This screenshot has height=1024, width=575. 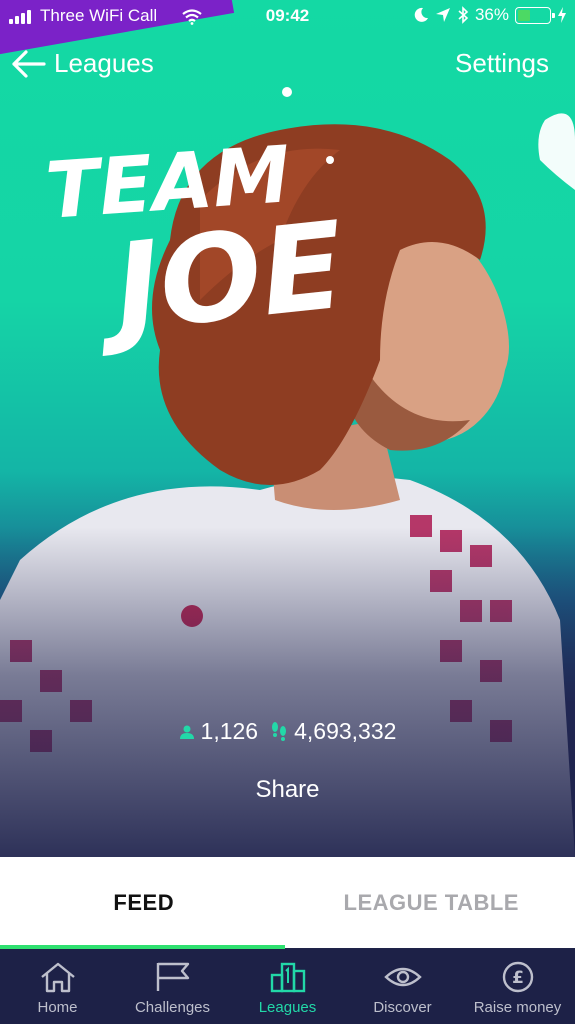 What do you see at coordinates (491, 14) in the screenshot?
I see `battery-percent: 36%` at bounding box center [491, 14].